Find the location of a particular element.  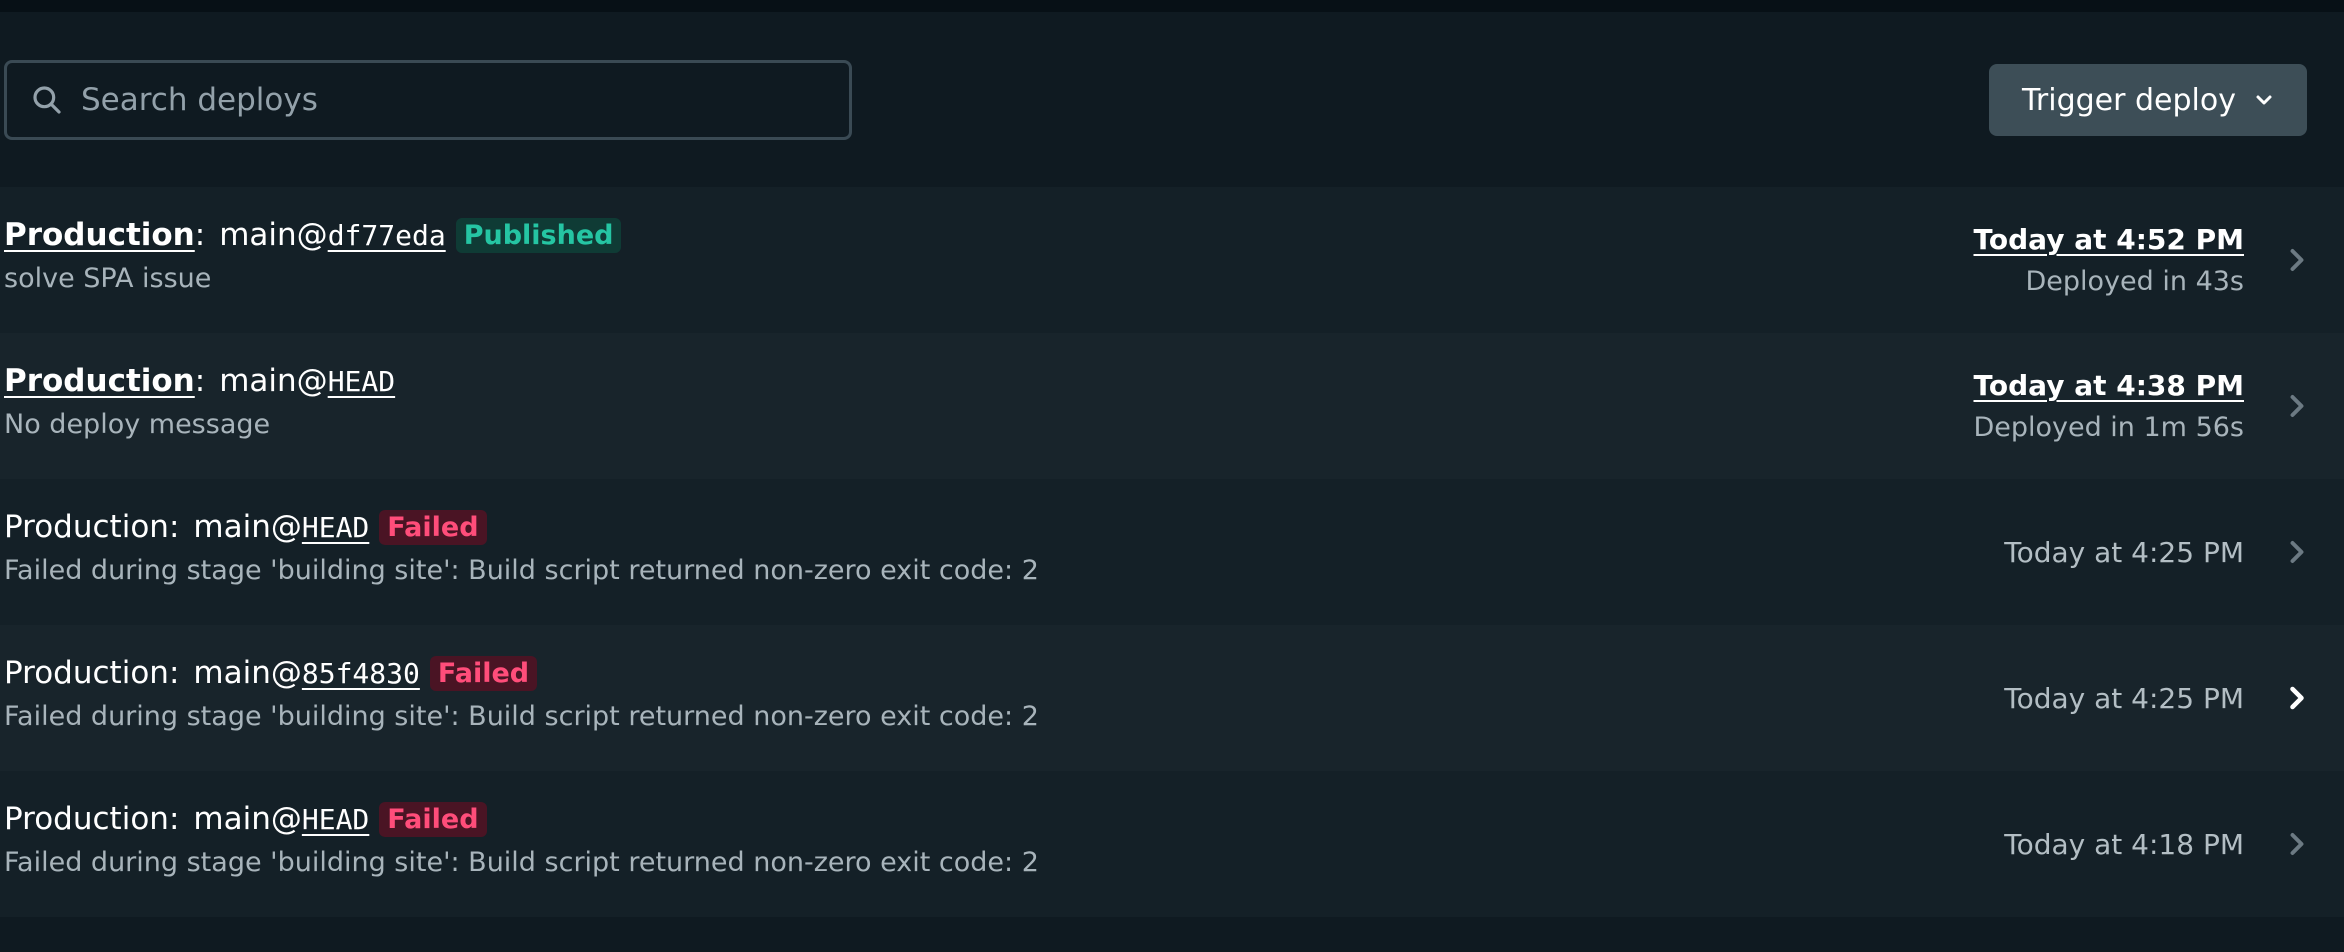

deploy-time: Today at 4:38 PM is located at coordinates (2109, 385).